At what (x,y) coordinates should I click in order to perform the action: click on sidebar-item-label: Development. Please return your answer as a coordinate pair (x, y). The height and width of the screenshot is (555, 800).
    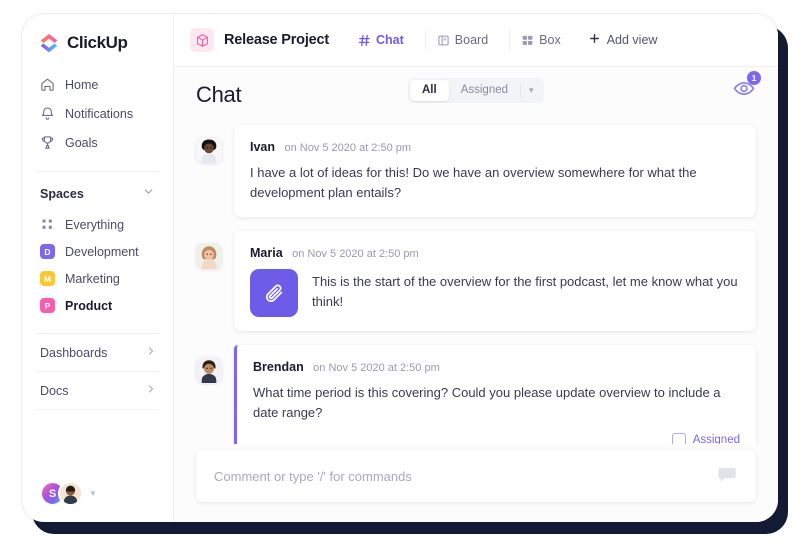
    Looking at the image, I should click on (102, 251).